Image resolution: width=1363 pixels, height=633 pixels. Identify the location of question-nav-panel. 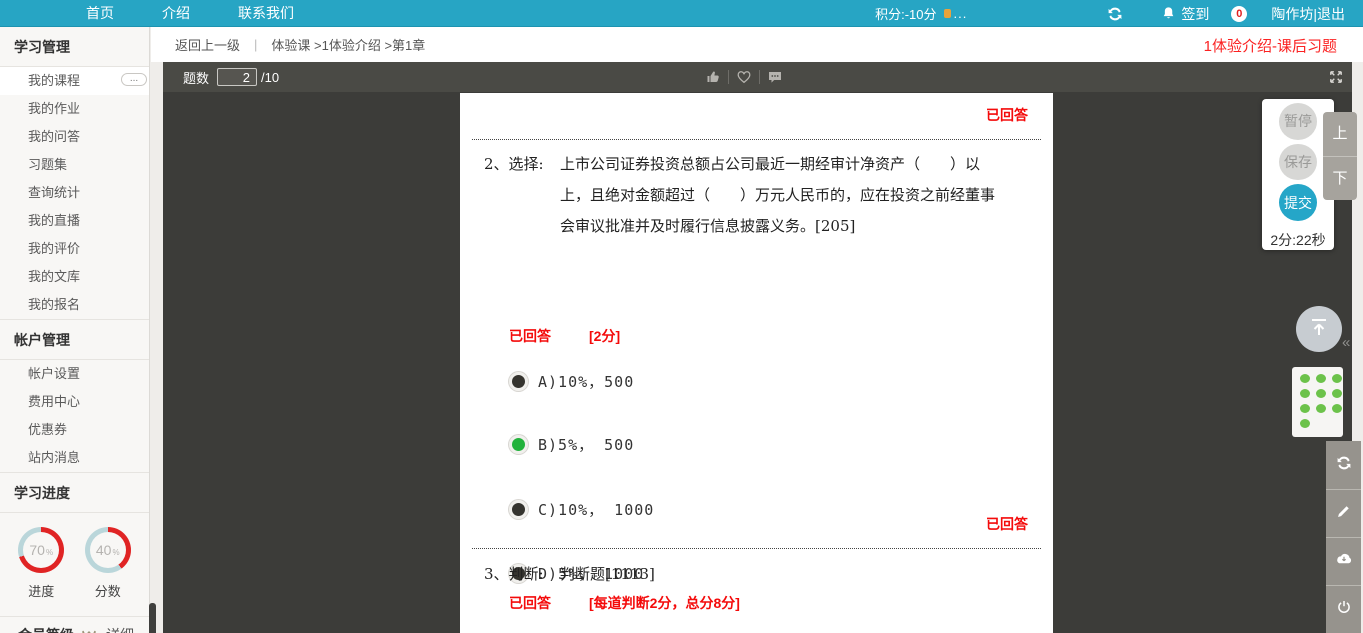
(1317, 402).